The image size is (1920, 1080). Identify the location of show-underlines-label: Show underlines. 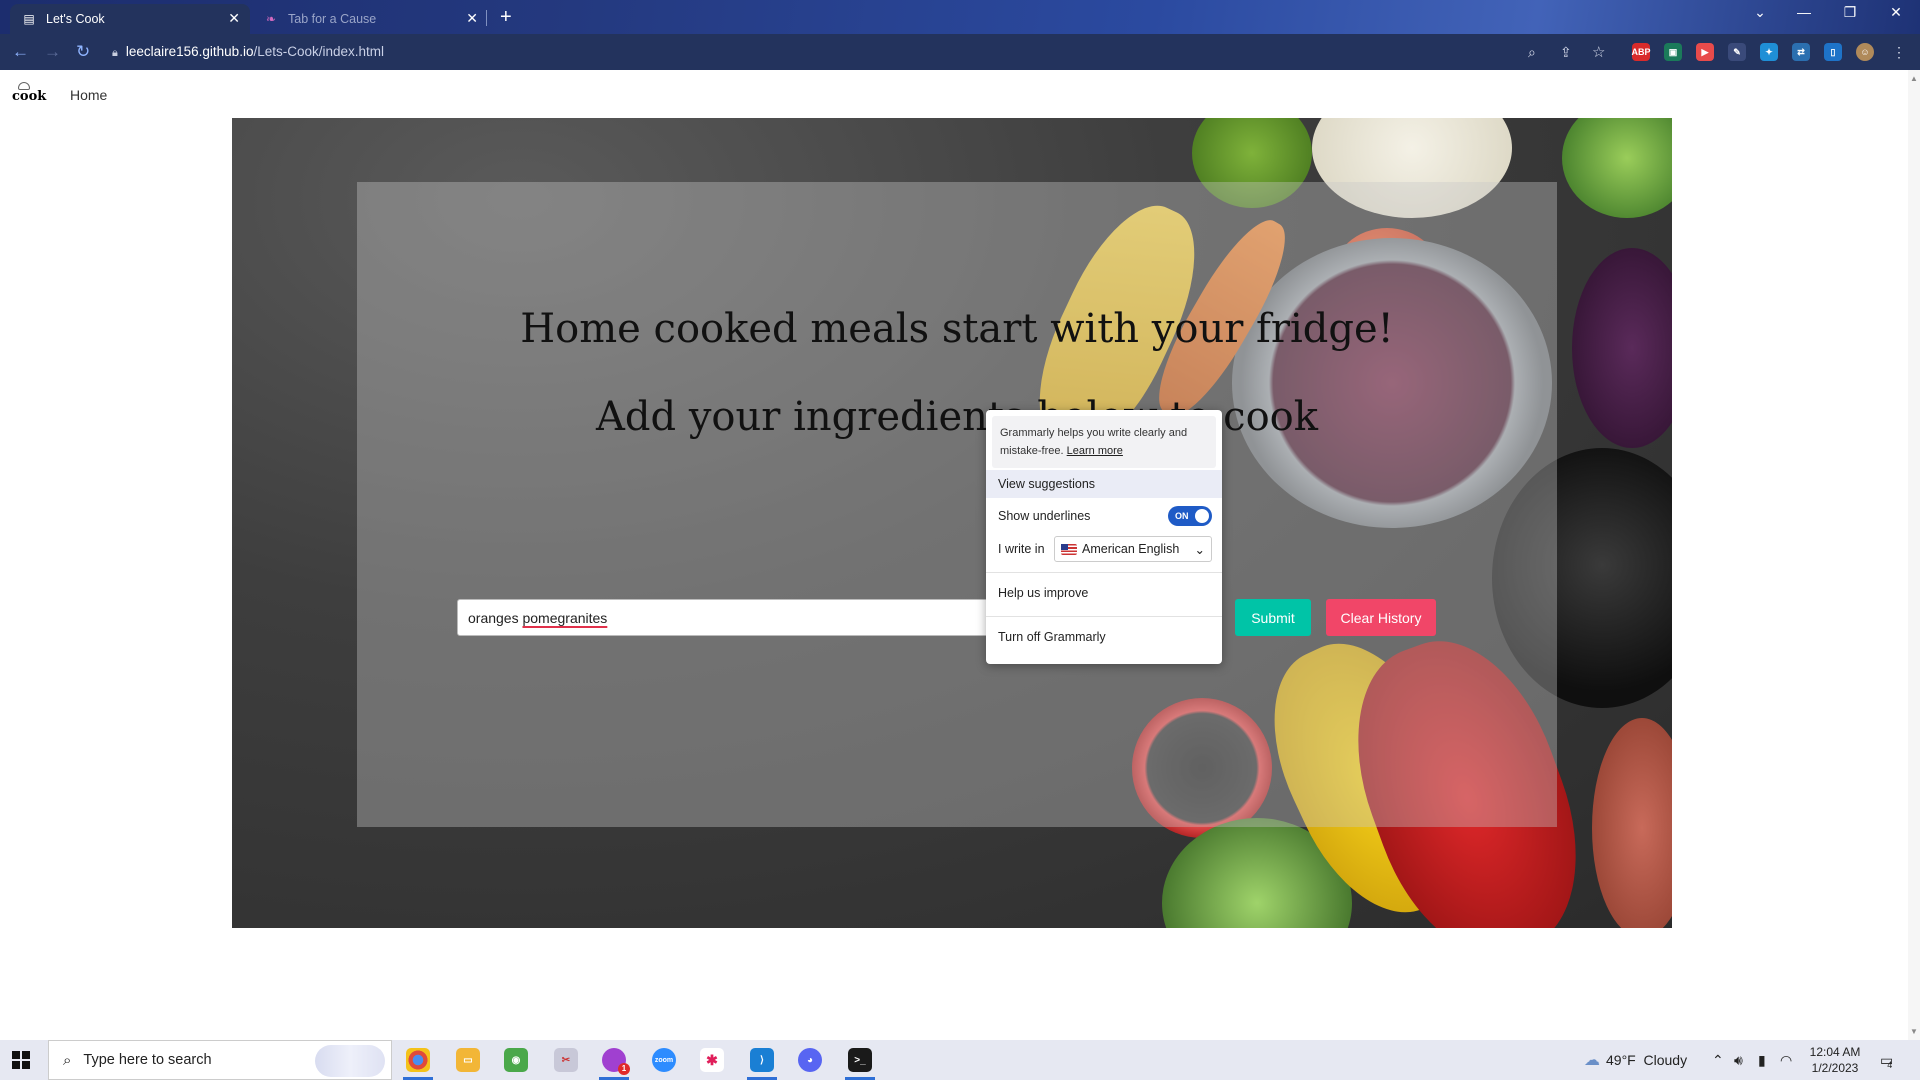
(1044, 516).